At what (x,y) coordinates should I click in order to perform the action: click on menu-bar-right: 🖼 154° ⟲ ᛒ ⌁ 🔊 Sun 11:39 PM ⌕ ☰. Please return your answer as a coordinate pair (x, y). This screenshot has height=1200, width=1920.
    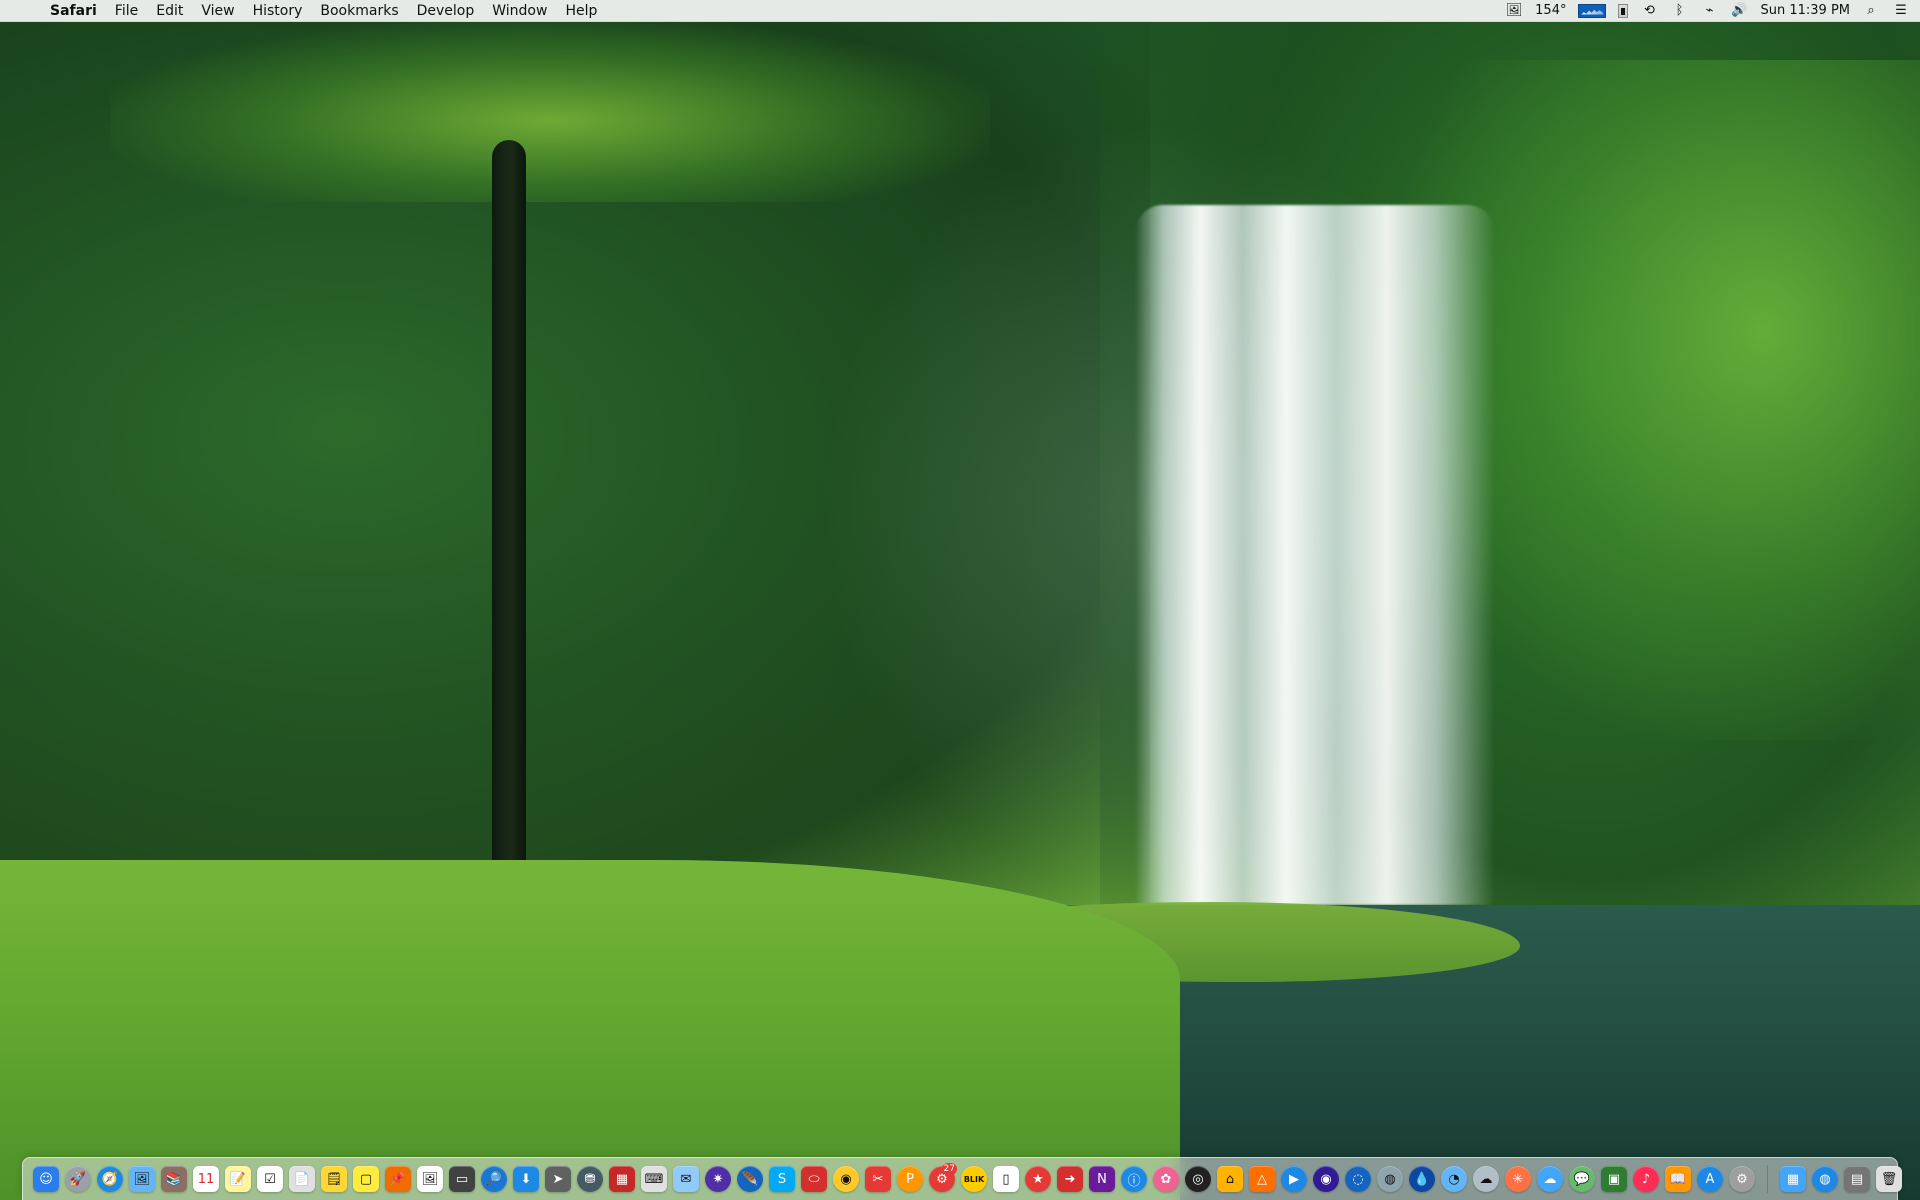
    Looking at the image, I should click on (1707, 11).